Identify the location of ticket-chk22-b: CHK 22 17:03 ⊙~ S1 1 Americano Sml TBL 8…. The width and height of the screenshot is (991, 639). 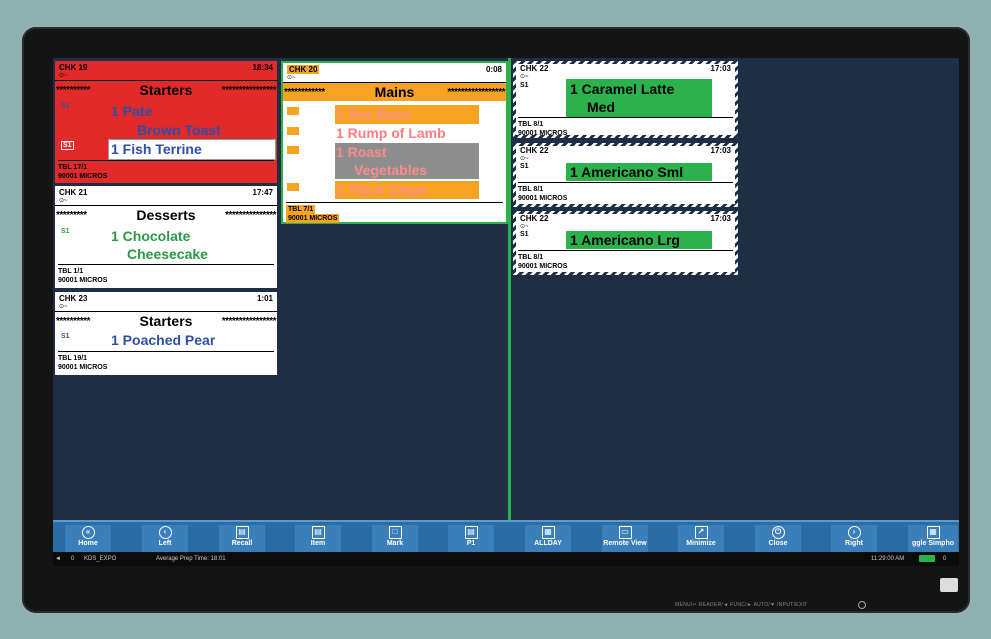
(625, 175).